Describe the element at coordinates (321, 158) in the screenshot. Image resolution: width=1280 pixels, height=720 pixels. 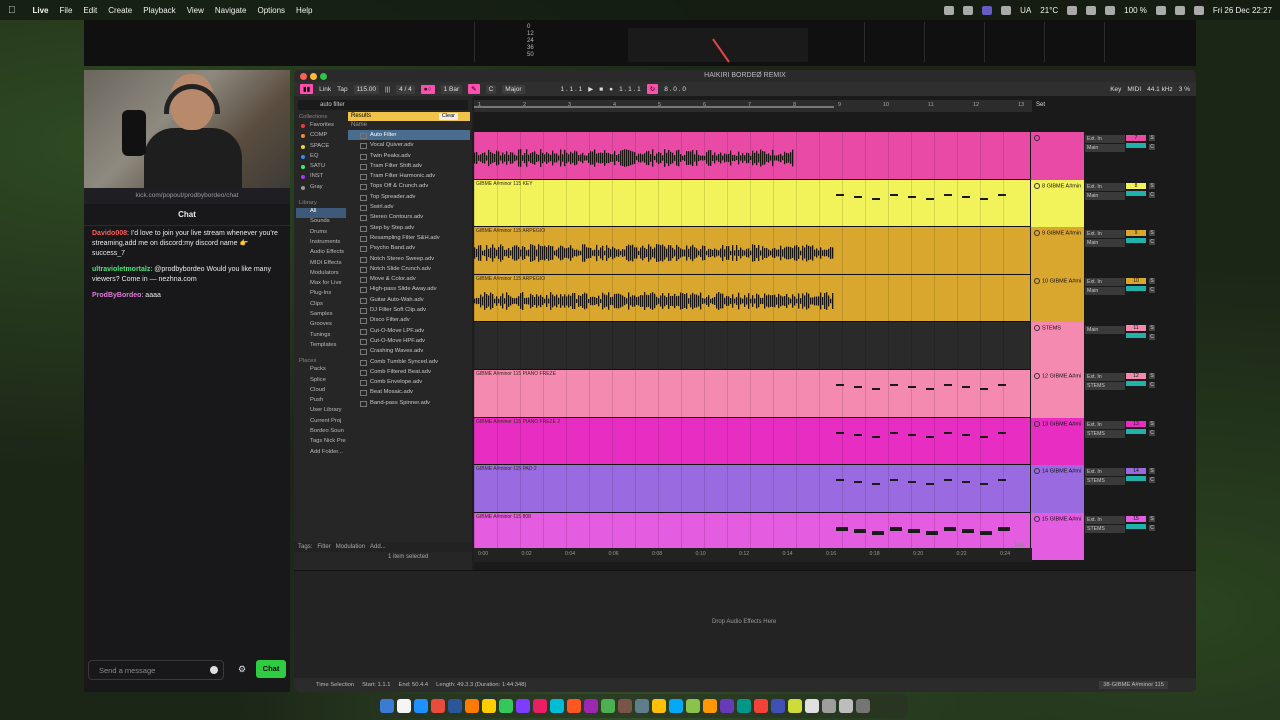
I see `collection-item: EQ` at that location.